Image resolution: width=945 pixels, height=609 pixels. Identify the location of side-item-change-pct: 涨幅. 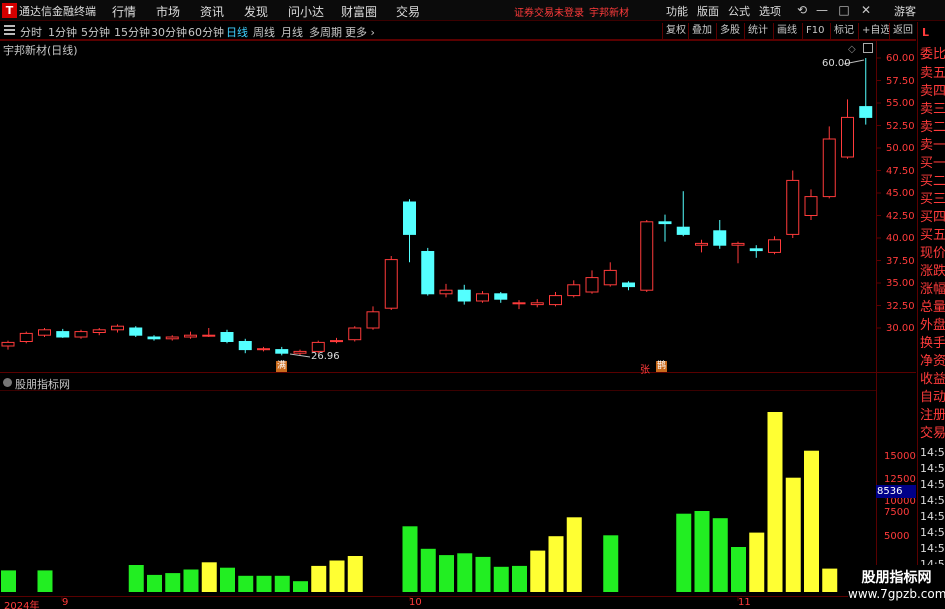
(932, 289).